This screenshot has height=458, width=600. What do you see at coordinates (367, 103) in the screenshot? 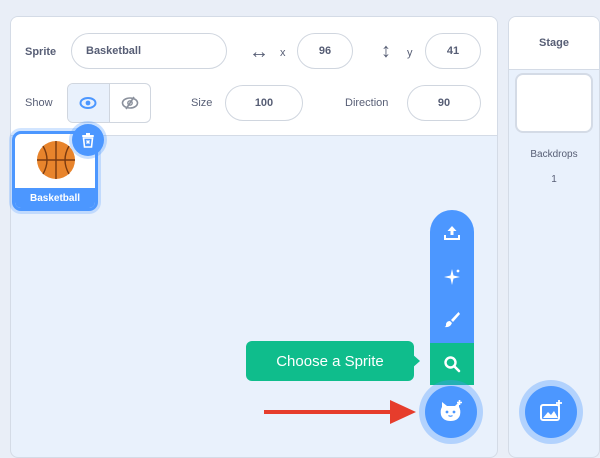
I see `direction-label: Direction` at bounding box center [367, 103].